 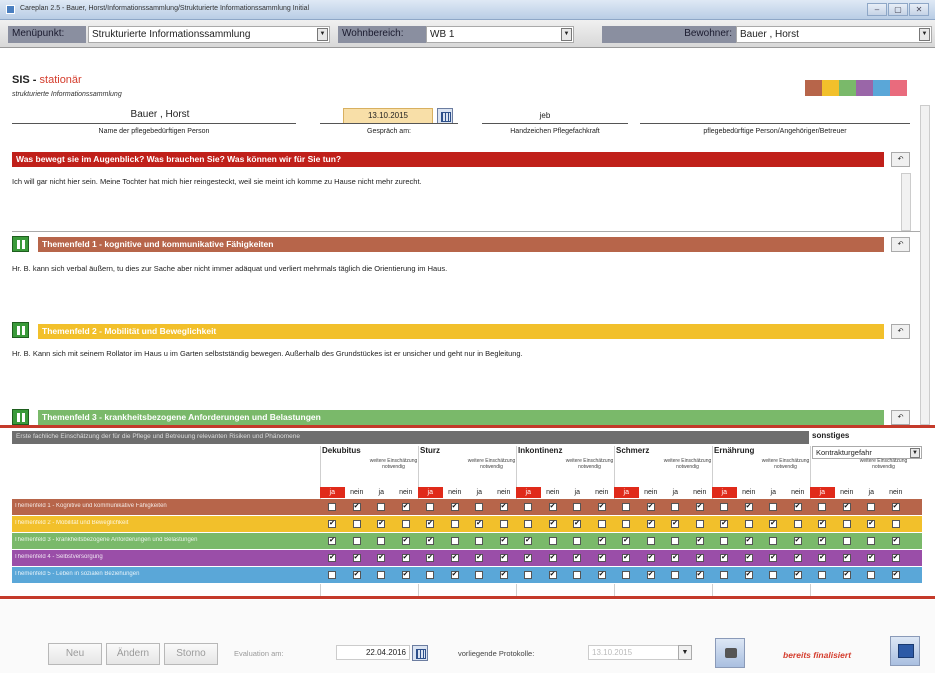 I want to click on cancel-button: Storno, so click(x=191, y=654).